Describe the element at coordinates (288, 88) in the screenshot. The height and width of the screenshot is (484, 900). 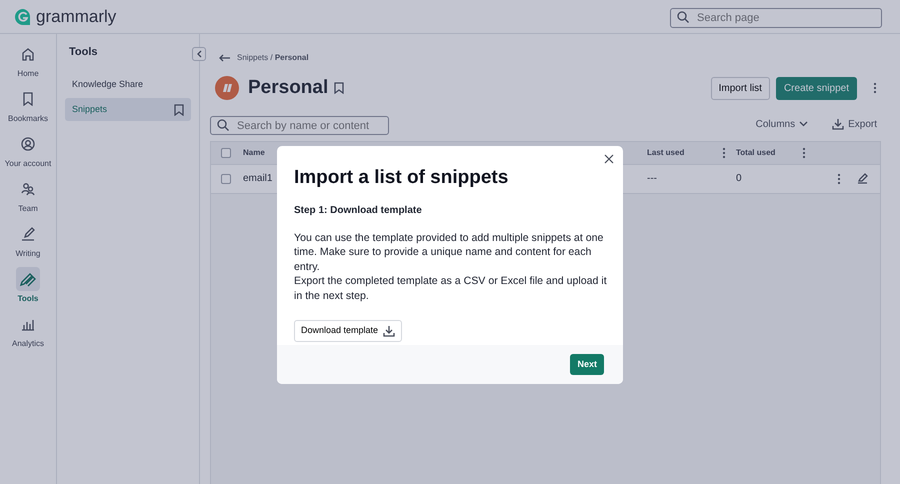
I see `page-title: Personal` at that location.